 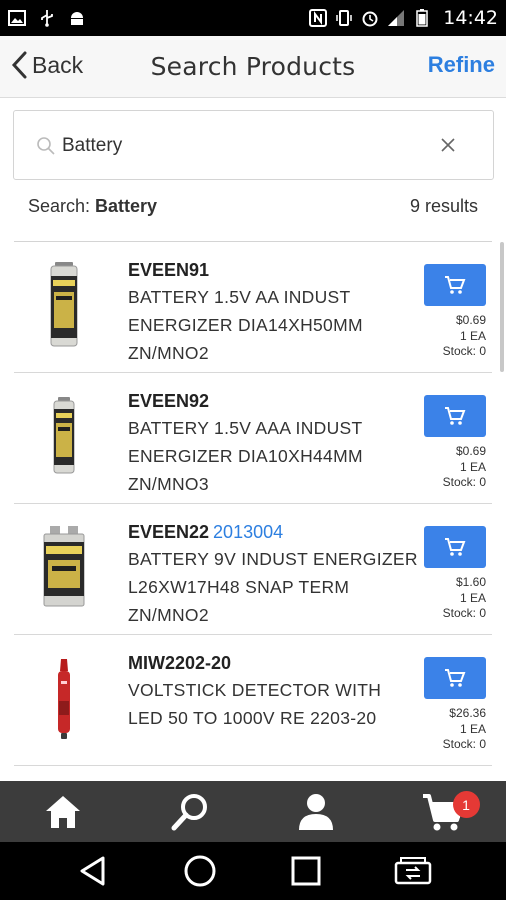 I want to click on tab-search, so click(x=190, y=811).